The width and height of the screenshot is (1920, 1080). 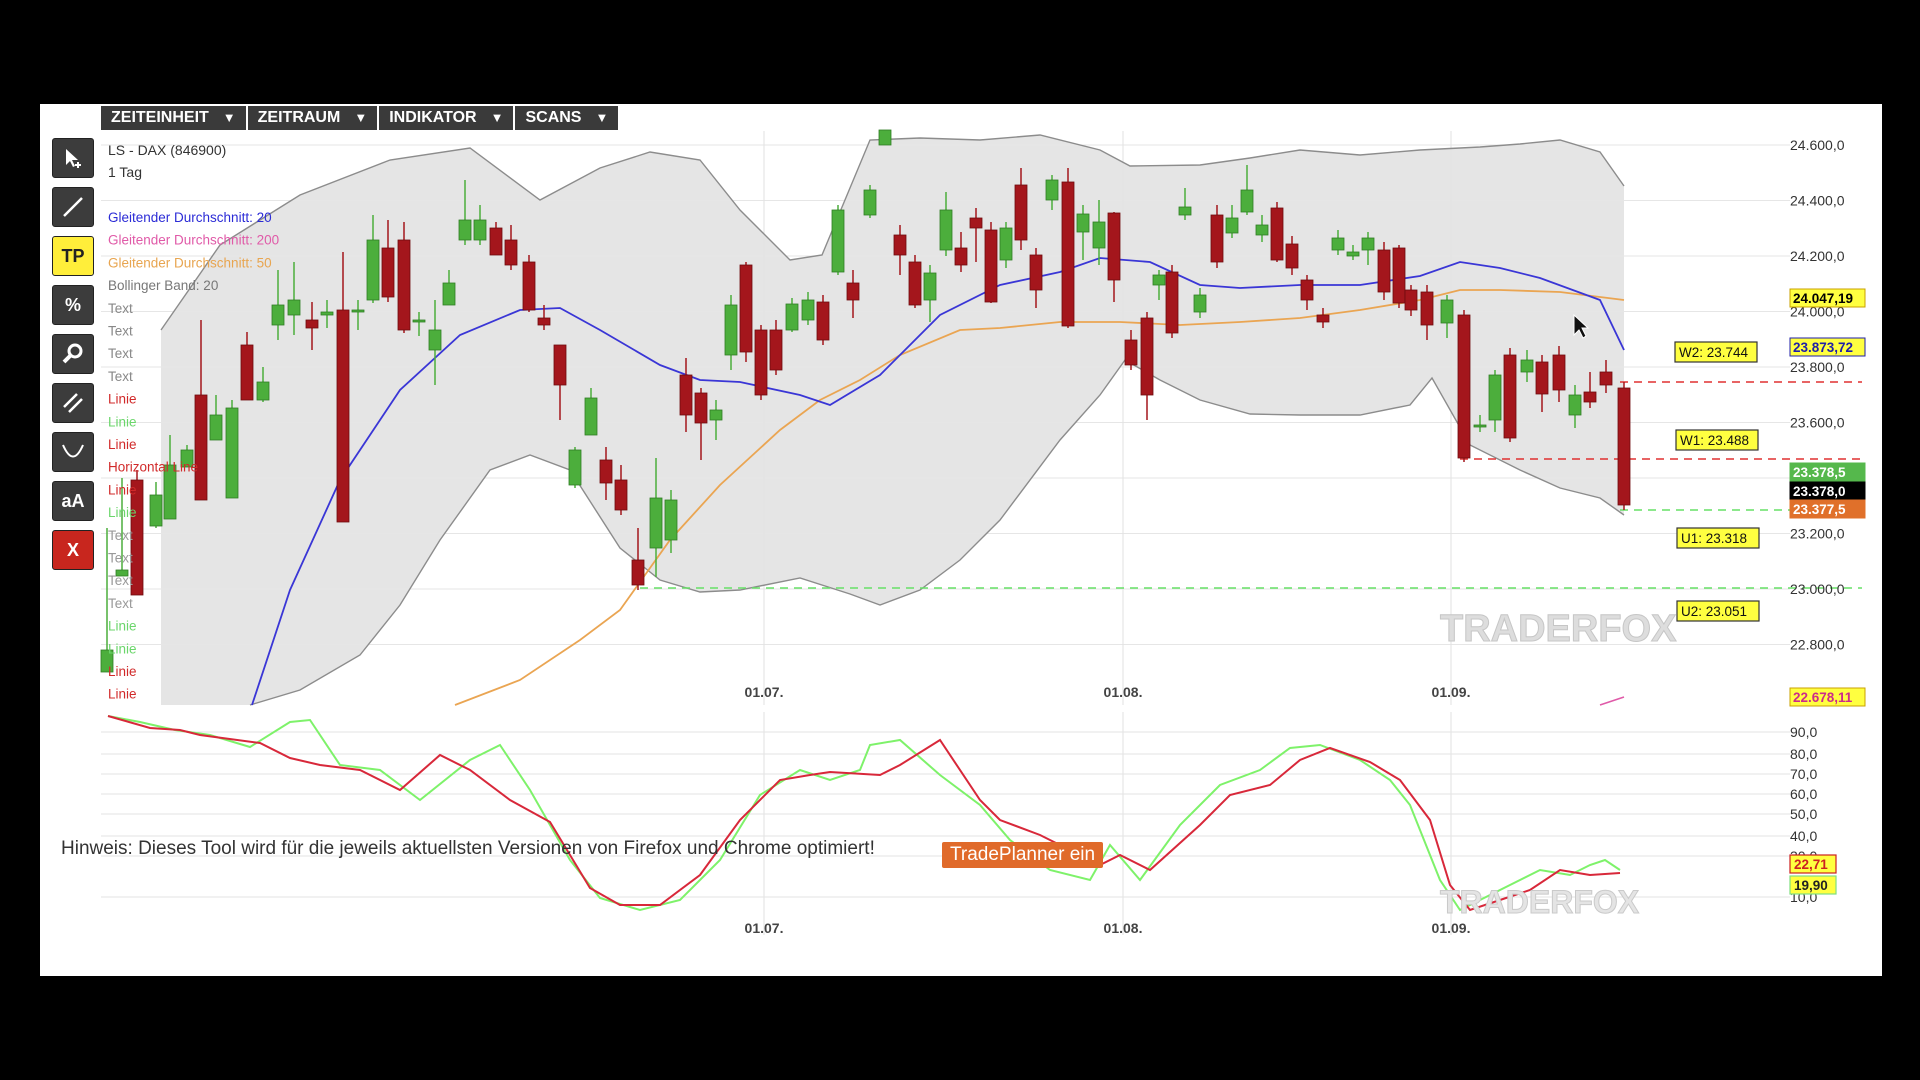 What do you see at coordinates (193, 240) in the screenshot?
I see `legend-entry: Gleitender Durchschnitt: 200` at bounding box center [193, 240].